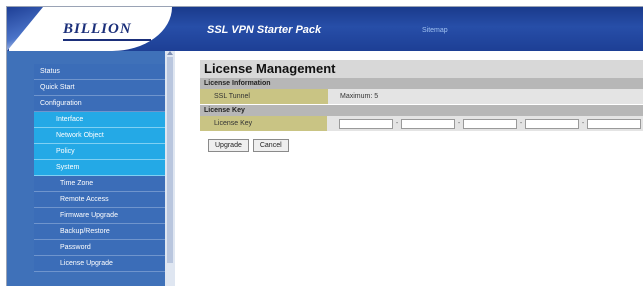 Image resolution: width=643 pixels, height=286 pixels. Describe the element at coordinates (99, 232) in the screenshot. I see `sidebar-item-backup-restore: Backup/Restore` at that location.